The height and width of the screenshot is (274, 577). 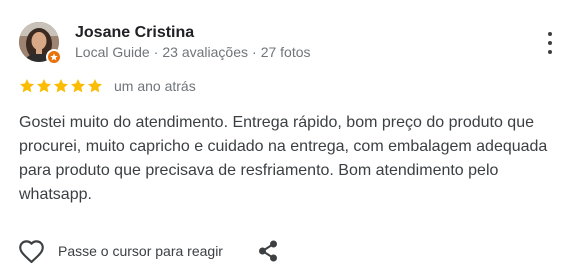 What do you see at coordinates (140, 251) in the screenshot?
I see `react-label: Passe o cursor para reagir` at bounding box center [140, 251].